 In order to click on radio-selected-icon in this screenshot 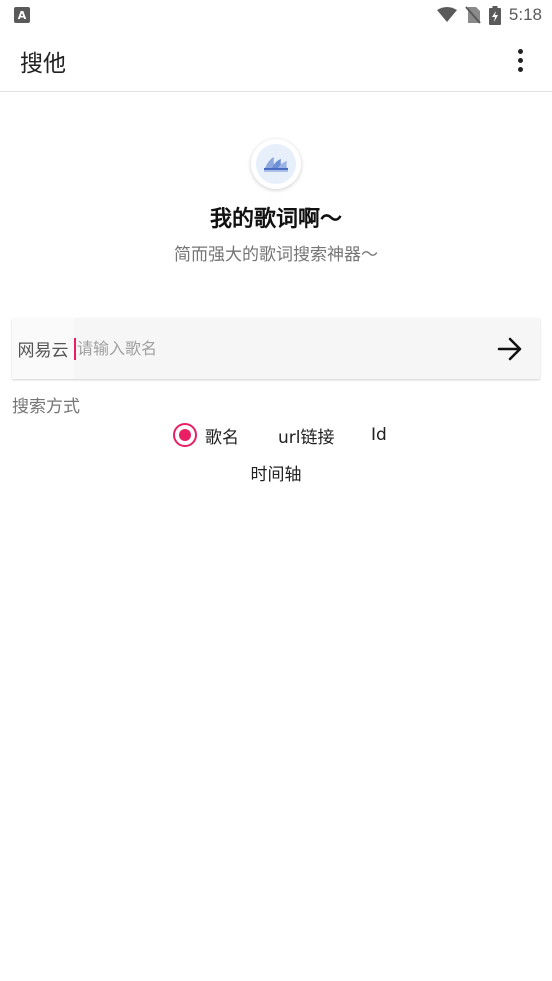, I will do `click(185, 435)`.